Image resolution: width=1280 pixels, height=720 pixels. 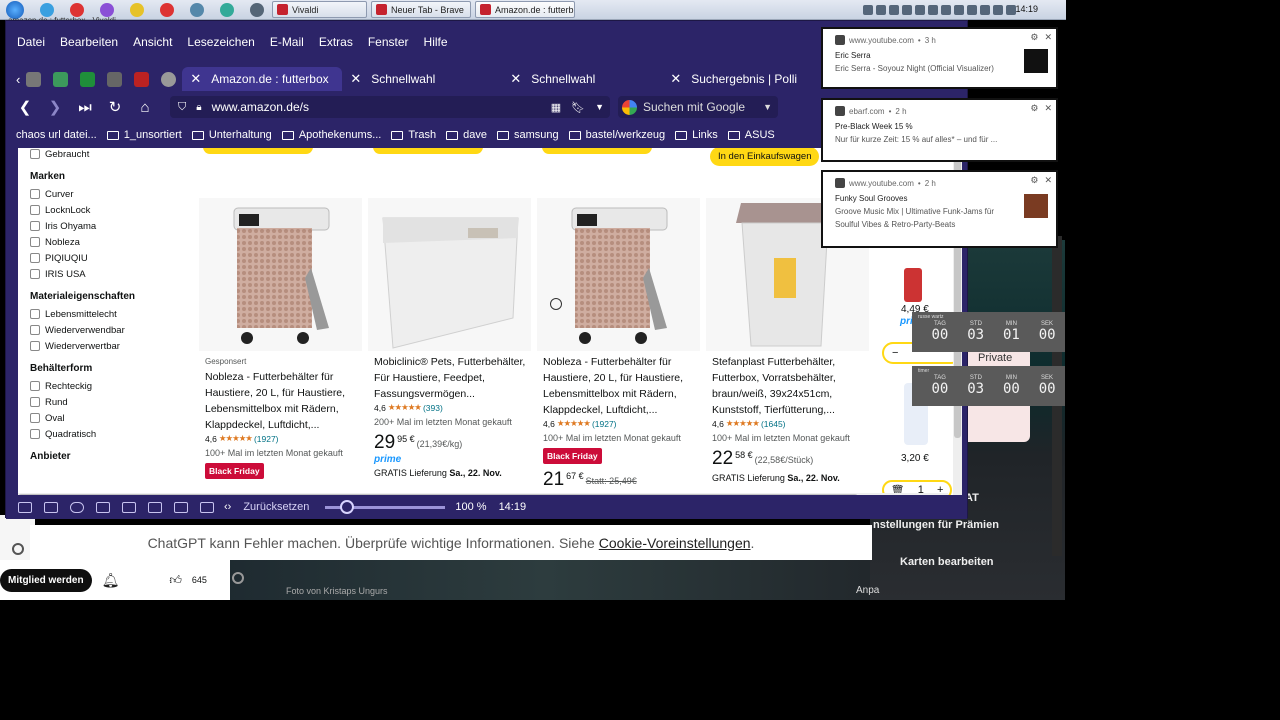 I want to click on product-rating: 4,6 ★★★★★ (393), so click(x=452, y=407).